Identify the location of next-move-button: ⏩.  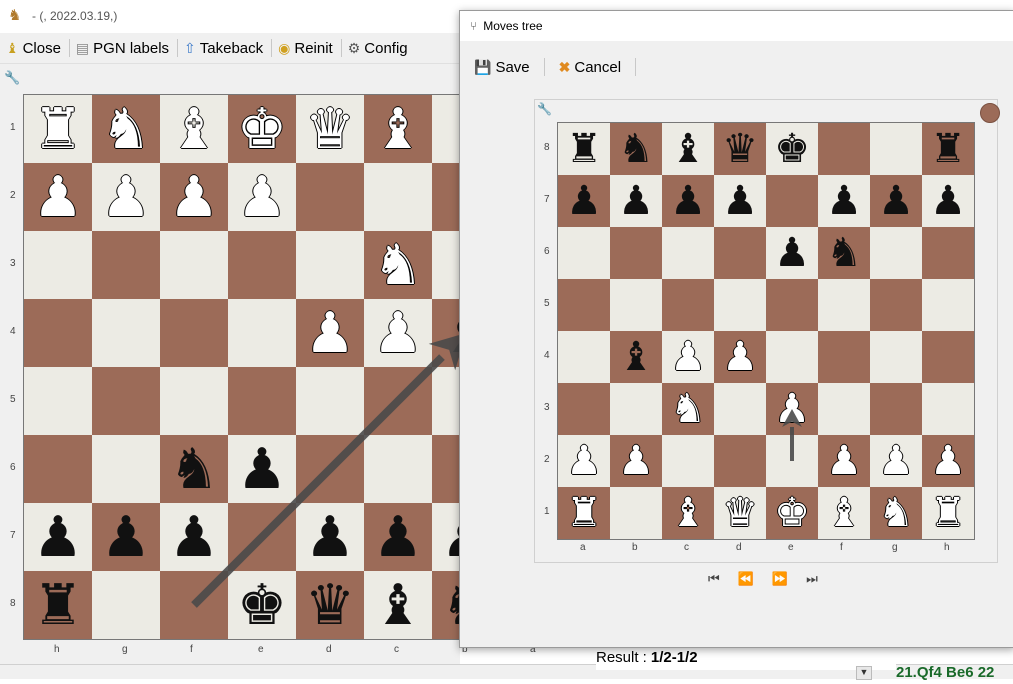
(780, 579).